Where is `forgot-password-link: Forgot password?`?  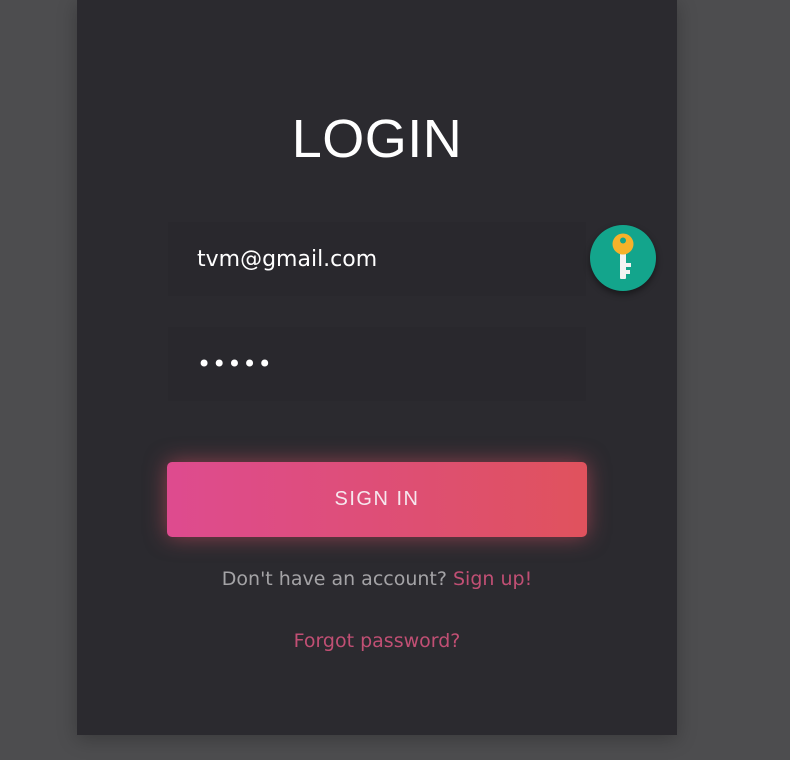
forgot-password-link: Forgot password? is located at coordinates (377, 641).